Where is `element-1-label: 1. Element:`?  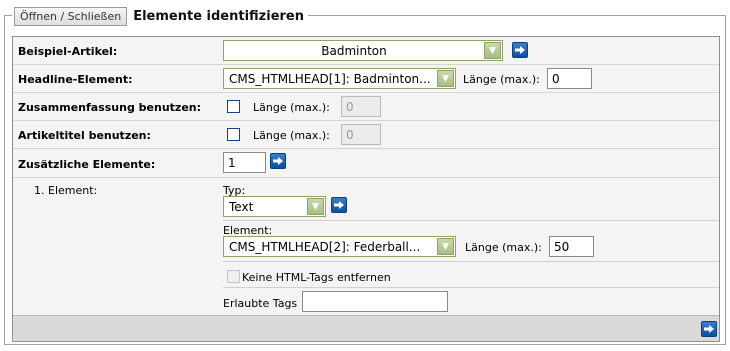
element-1-label: 1. Element: is located at coordinates (66, 190).